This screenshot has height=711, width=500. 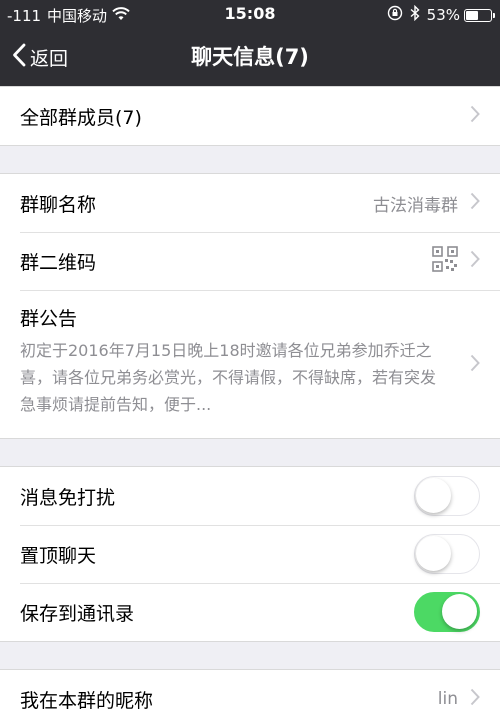 I want to click on nickname-row: 我在本群的昵称 lin, so click(x=250, y=690).